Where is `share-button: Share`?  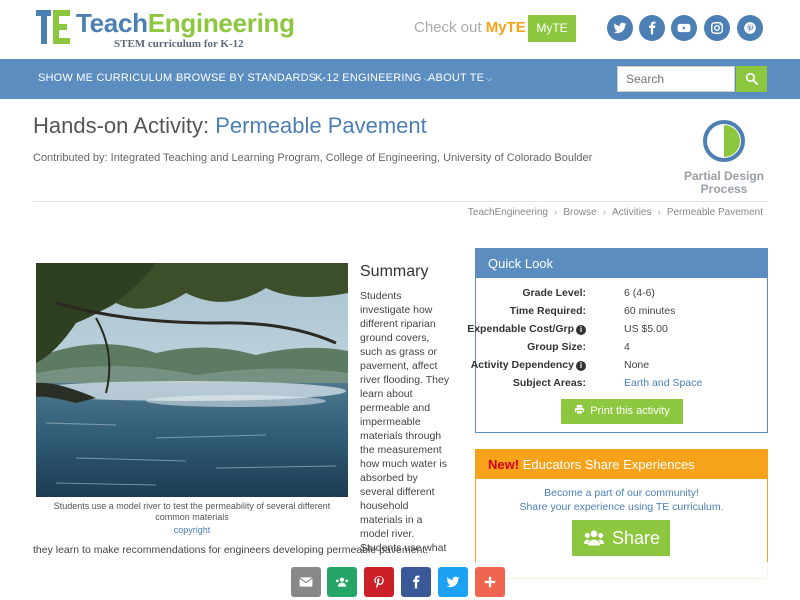
share-button: Share is located at coordinates (621, 538).